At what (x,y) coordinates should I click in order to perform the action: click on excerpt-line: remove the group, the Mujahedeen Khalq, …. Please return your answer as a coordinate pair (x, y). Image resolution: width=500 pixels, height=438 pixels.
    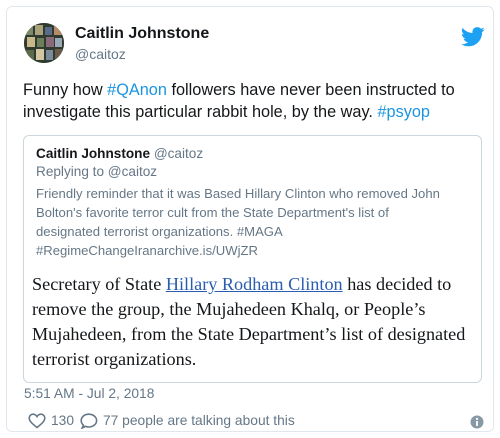
    Looking at the image, I should click on (229, 309).